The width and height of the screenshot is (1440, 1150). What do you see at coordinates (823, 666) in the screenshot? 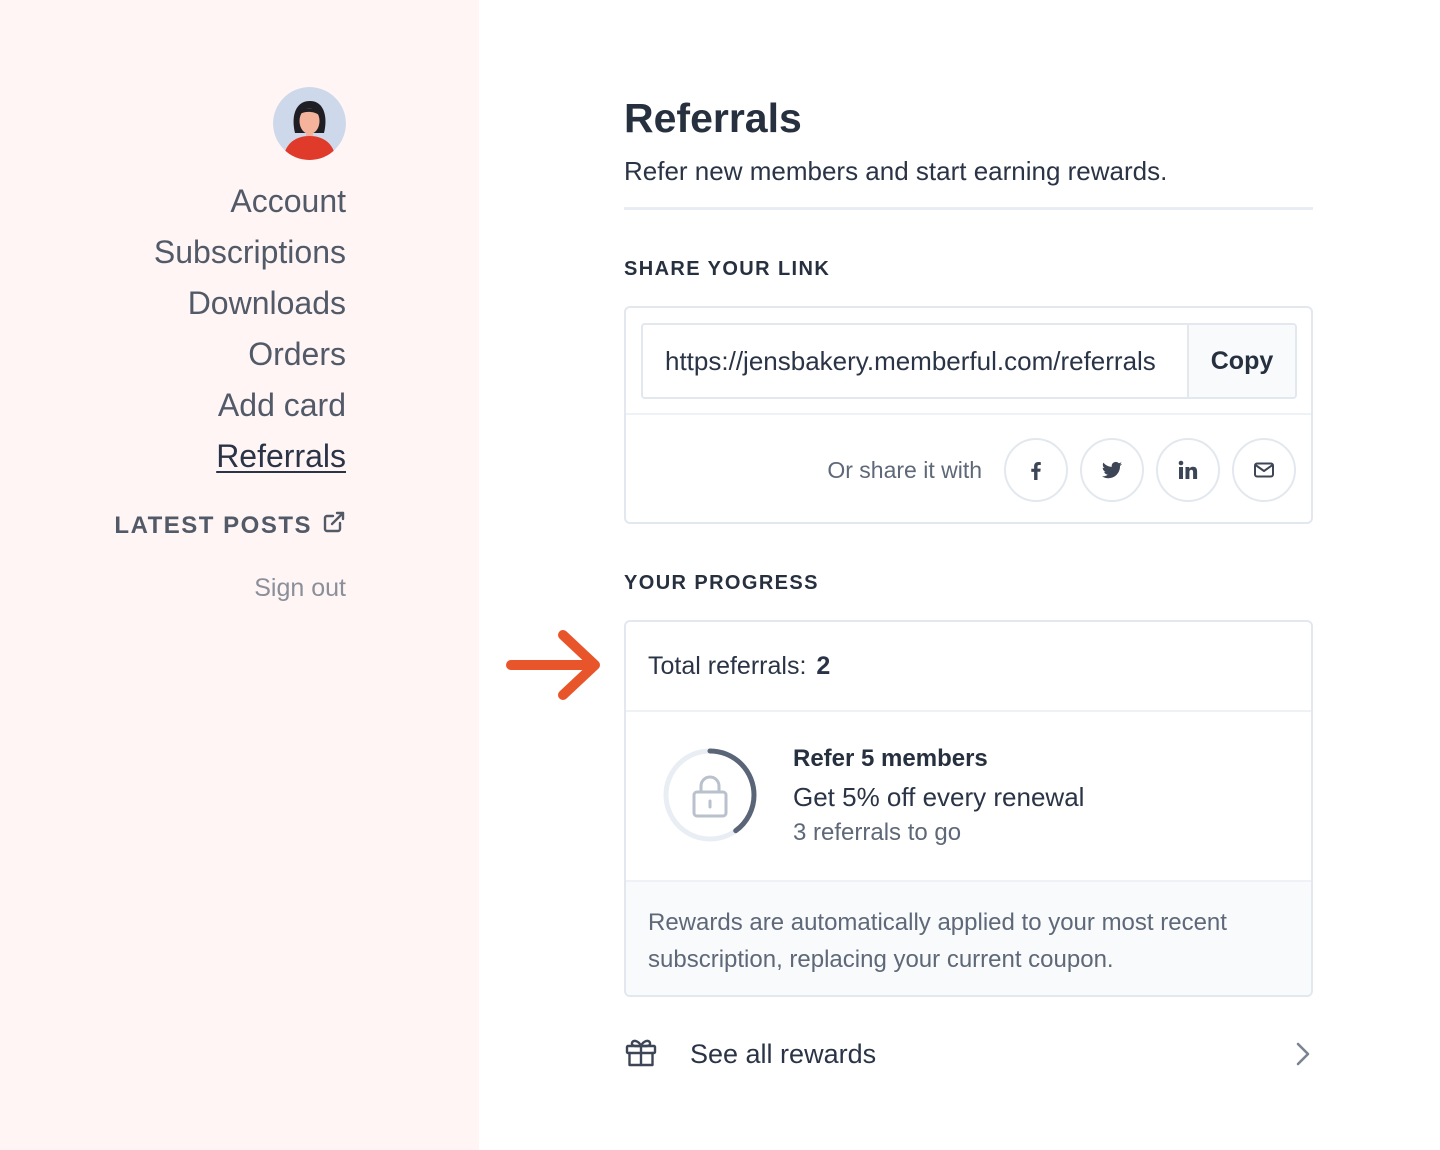
I see `total-referrals-value: 2` at bounding box center [823, 666].